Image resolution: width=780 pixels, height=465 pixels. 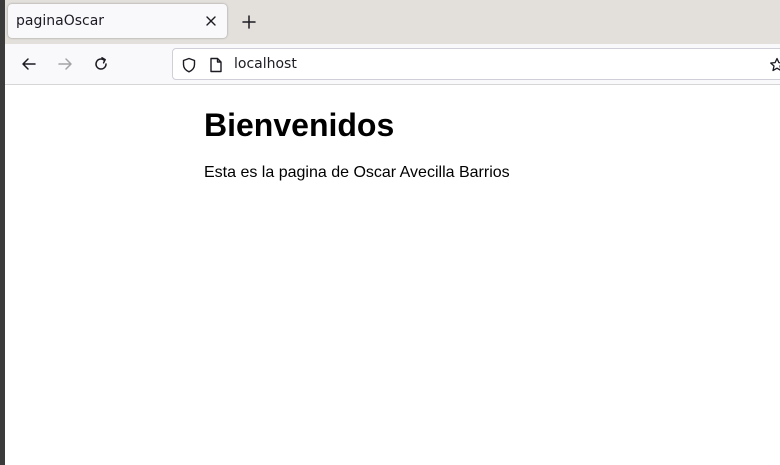 What do you see at coordinates (392, 22) in the screenshot?
I see `tab-bar: paginaOscar` at bounding box center [392, 22].